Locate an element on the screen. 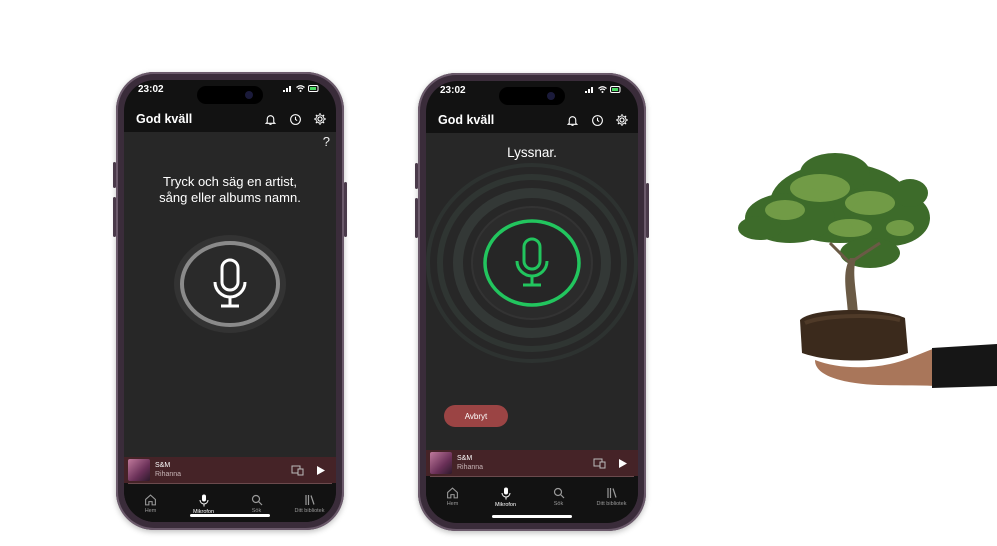 Image resolution: width=997 pixels, height=546 pixels. nav-search: Sök is located at coordinates (558, 497).